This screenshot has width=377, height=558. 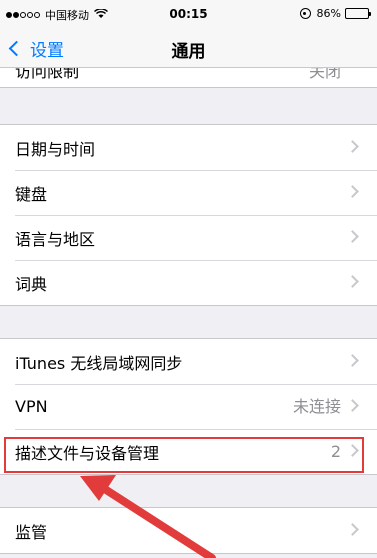 What do you see at coordinates (148, 516) in the screenshot?
I see `annotation-arrow` at bounding box center [148, 516].